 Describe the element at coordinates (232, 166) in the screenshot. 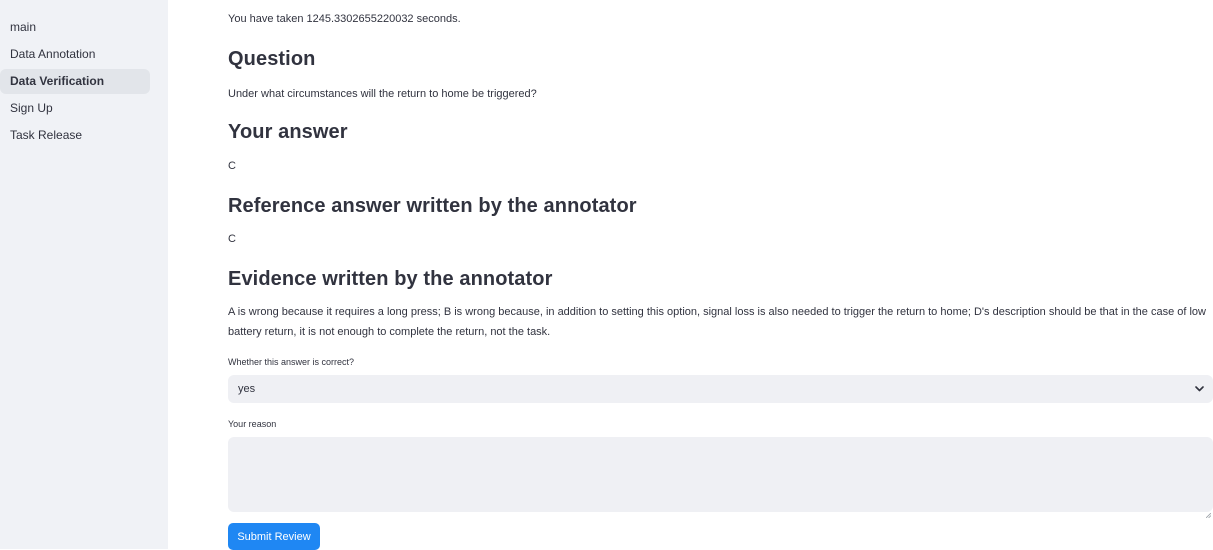

I see `your-answer-value: C` at that location.